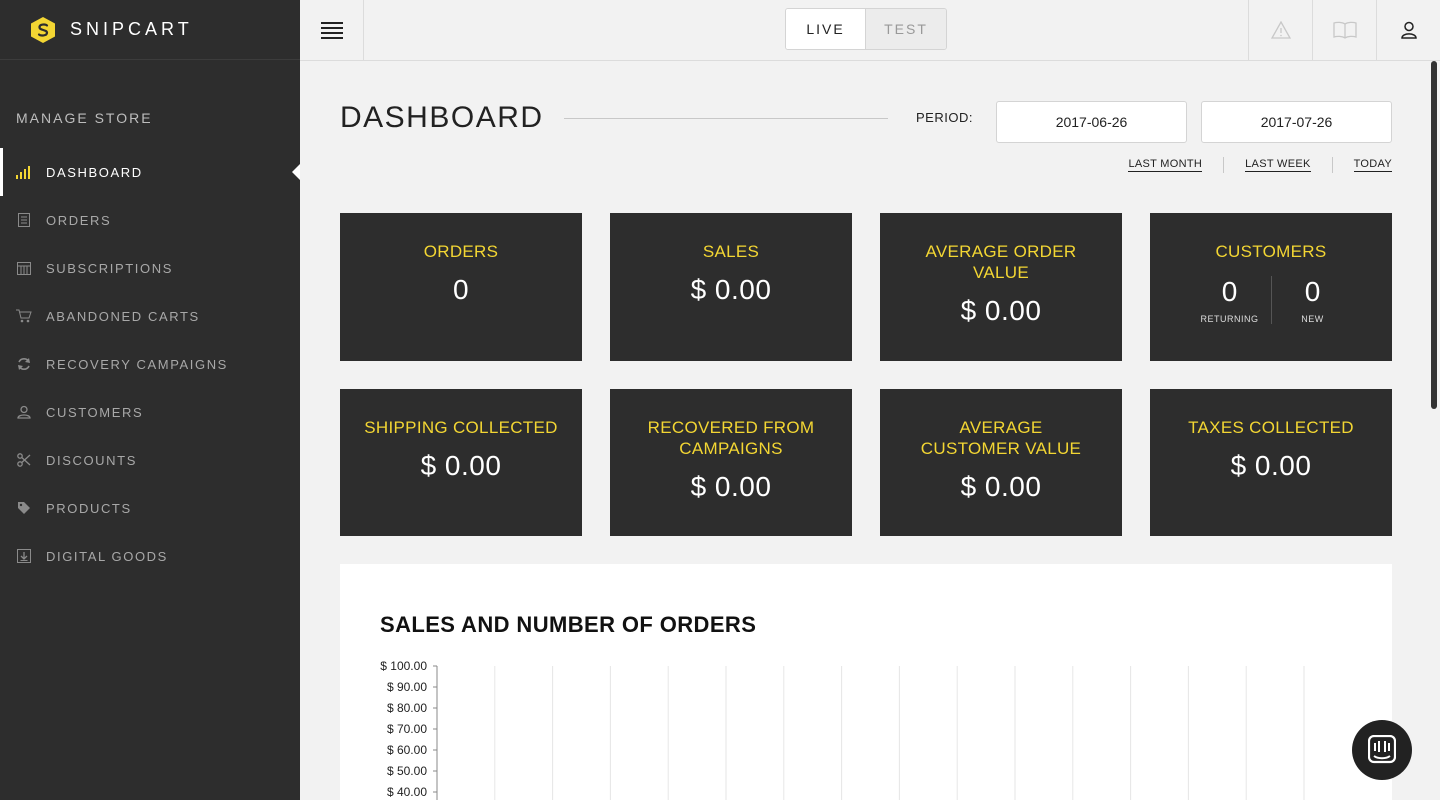  I want to click on y-tick-label: $ 40.00, so click(407, 792).